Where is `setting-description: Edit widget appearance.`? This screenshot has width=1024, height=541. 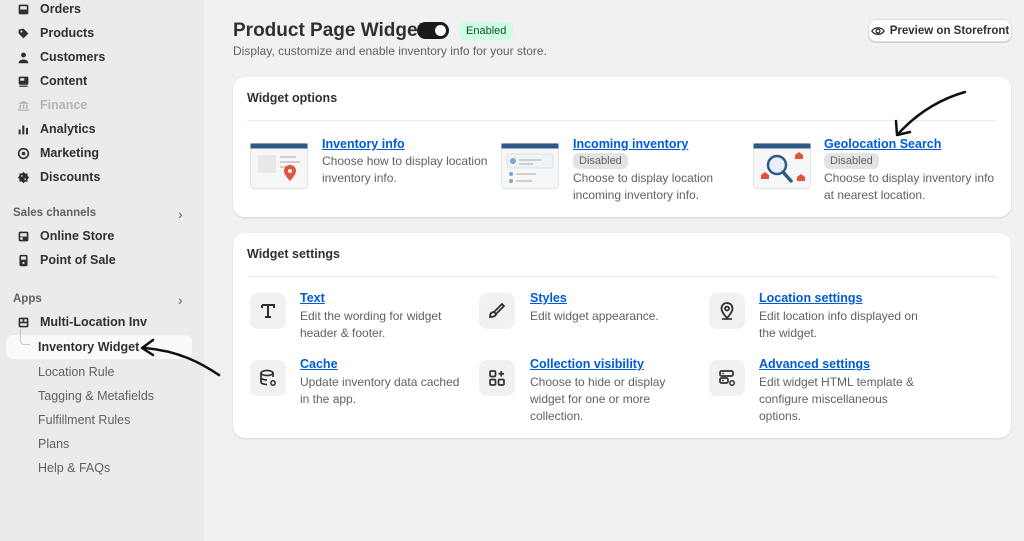
setting-description: Edit widget appearance. is located at coordinates (594, 316).